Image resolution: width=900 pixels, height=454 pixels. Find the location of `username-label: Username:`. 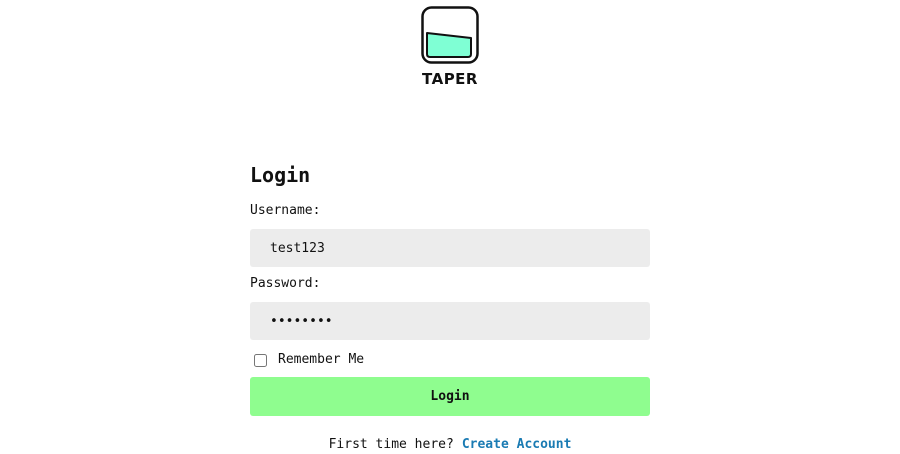

username-label: Username: is located at coordinates (285, 210).